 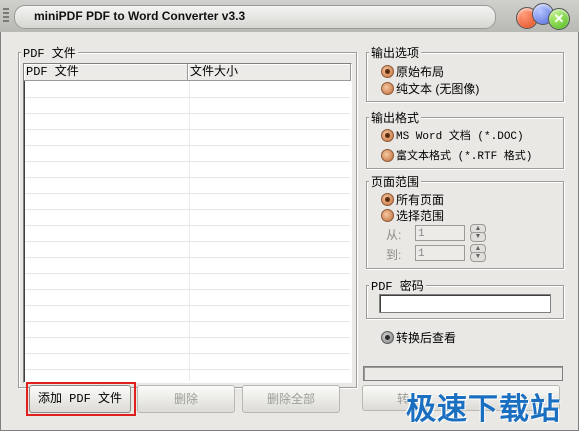 I want to click on column-header-file-size: 文件大小, so click(x=269, y=72).